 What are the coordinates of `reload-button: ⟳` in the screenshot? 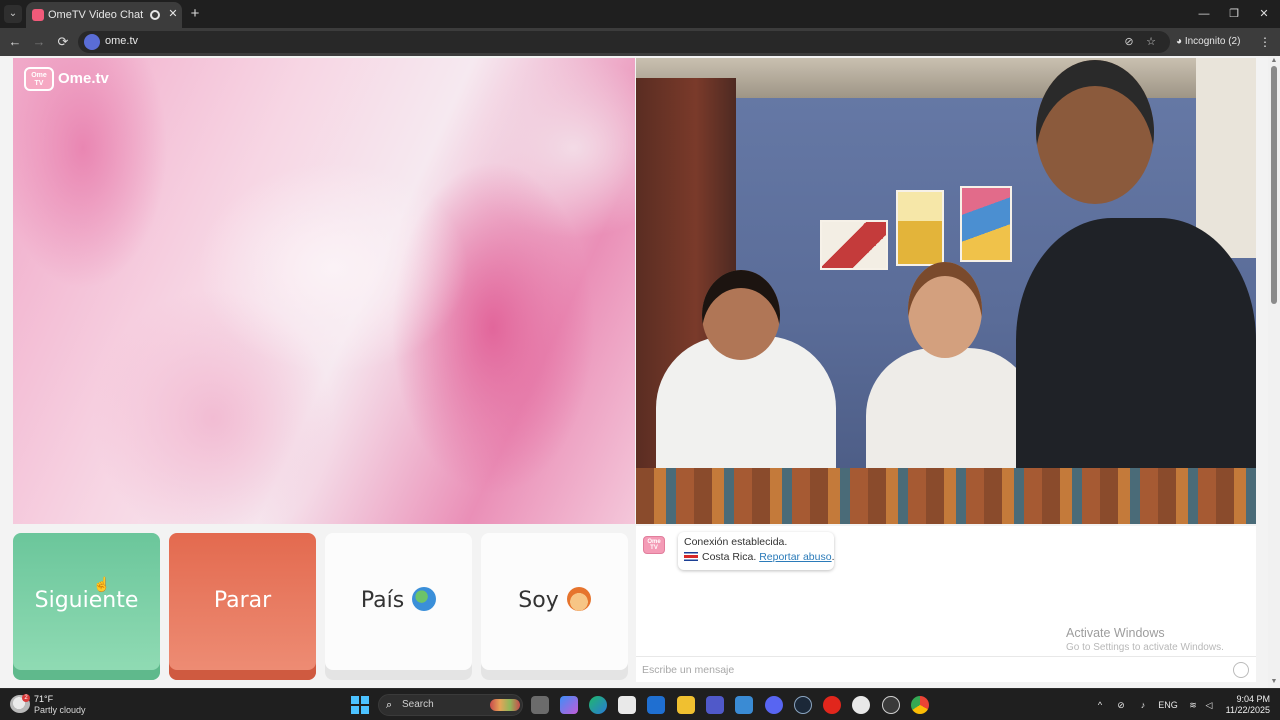 It's located at (63, 42).